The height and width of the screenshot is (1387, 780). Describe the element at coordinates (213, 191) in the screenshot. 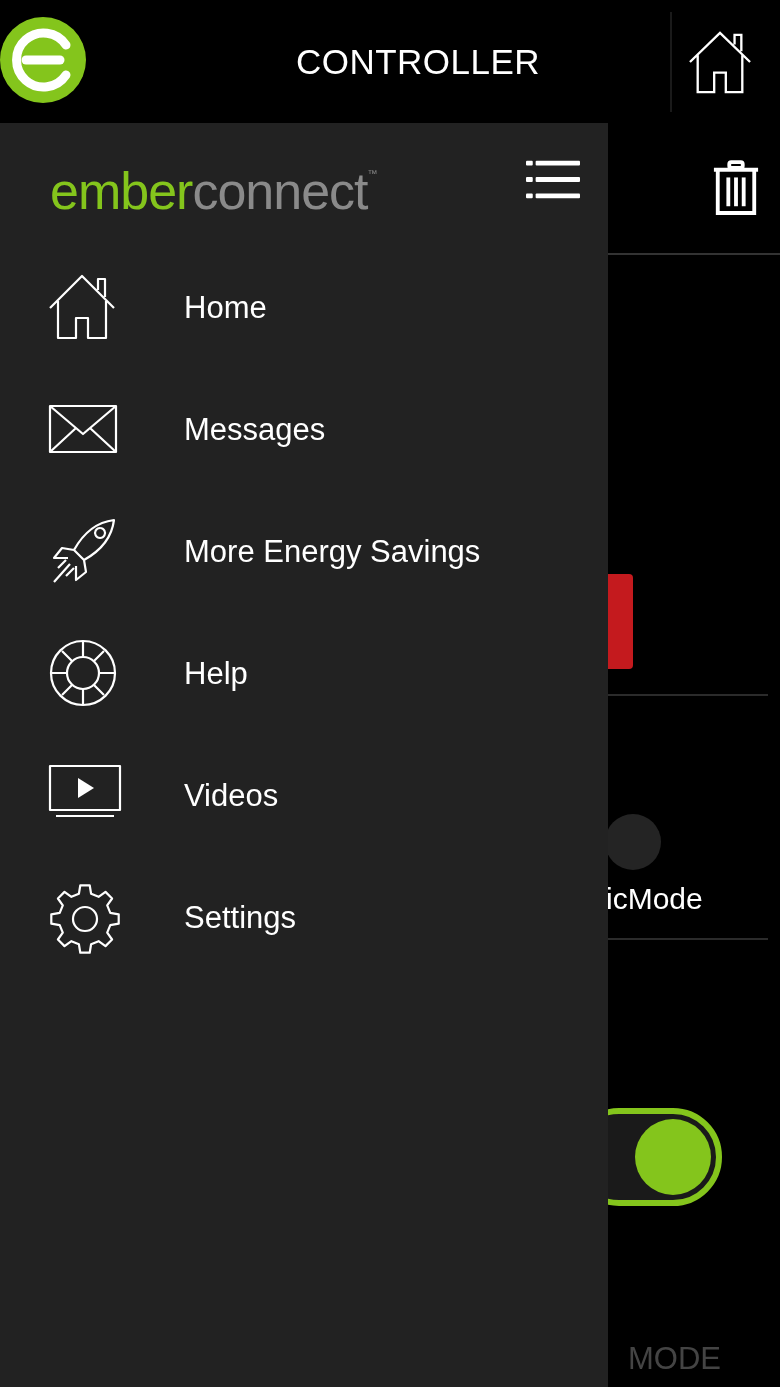

I see `brand-logo: emberconnect$^{™}$` at that location.